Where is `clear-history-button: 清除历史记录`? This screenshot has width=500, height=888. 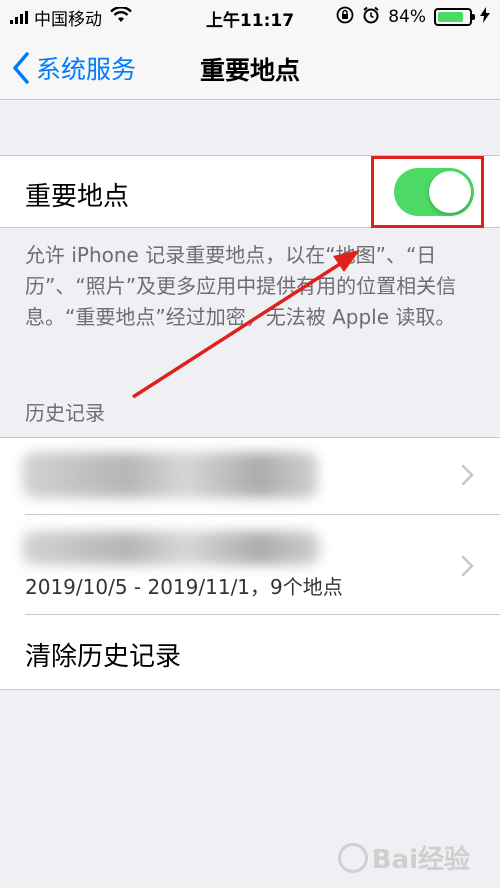 clear-history-button: 清除历史记录 is located at coordinates (103, 654).